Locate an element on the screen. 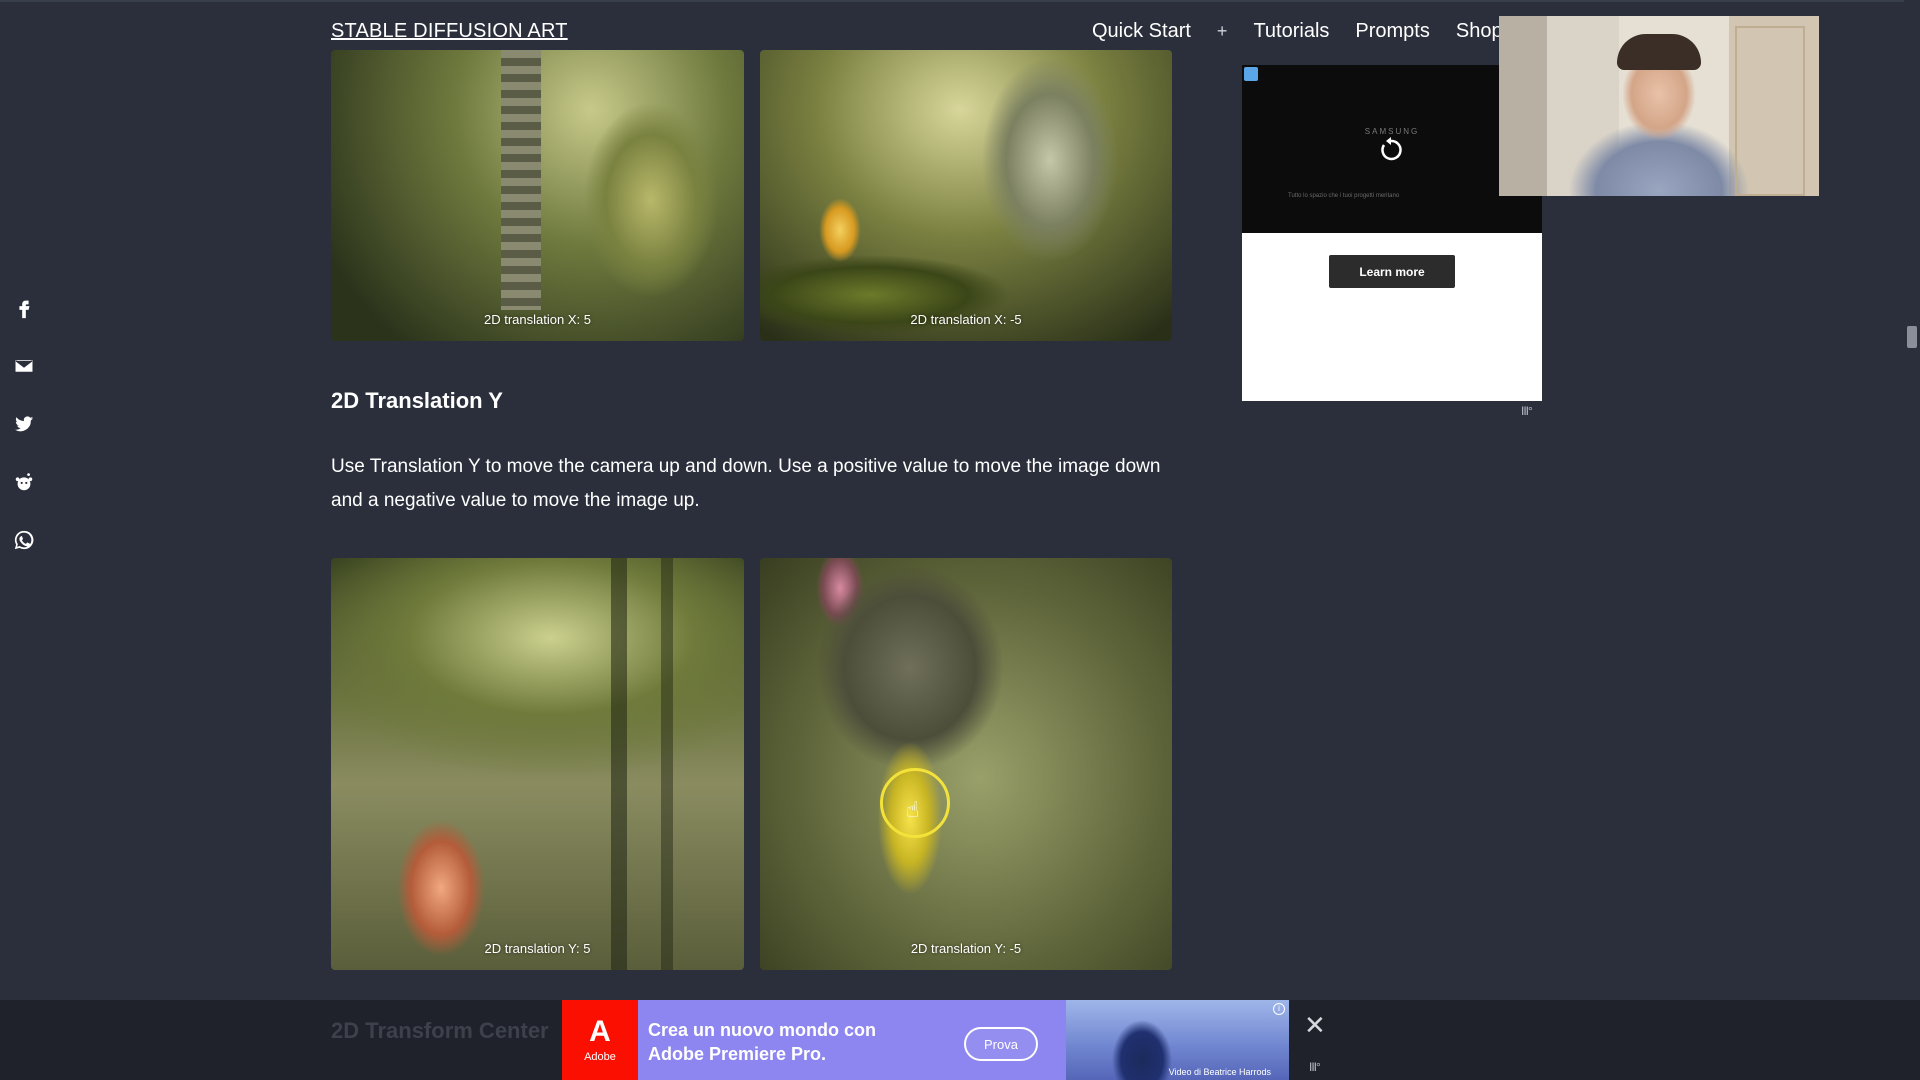  banner-credit: Video di Beatrice Harrods is located at coordinates (1219, 1072).